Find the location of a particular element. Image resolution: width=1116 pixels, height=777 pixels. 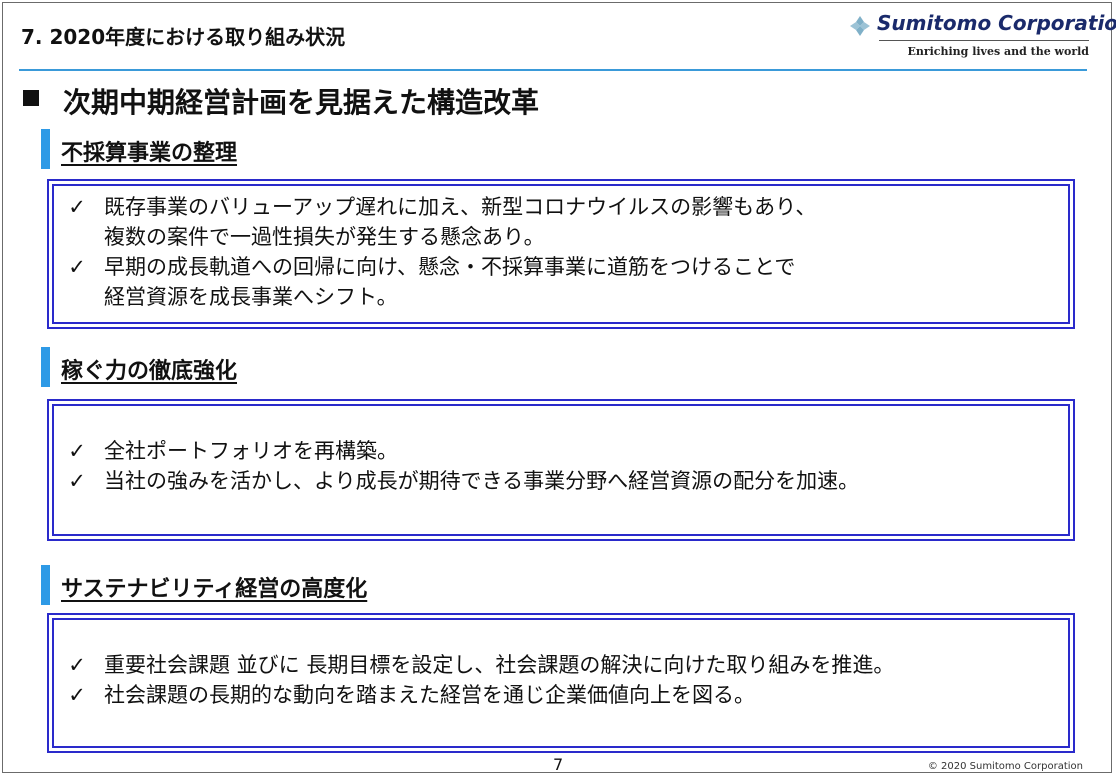

header-title: 7. 2020年度における取り組み状況 is located at coordinates (183, 37).